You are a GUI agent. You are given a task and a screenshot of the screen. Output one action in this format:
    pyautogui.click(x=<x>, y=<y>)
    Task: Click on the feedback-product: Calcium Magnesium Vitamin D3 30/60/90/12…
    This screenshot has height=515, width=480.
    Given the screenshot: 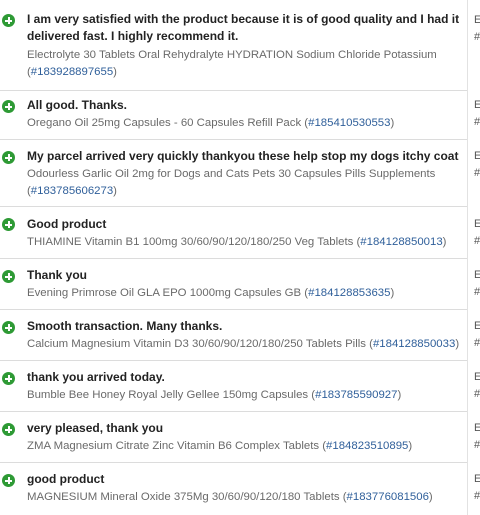 What is the action you would take?
    pyautogui.click(x=243, y=344)
    